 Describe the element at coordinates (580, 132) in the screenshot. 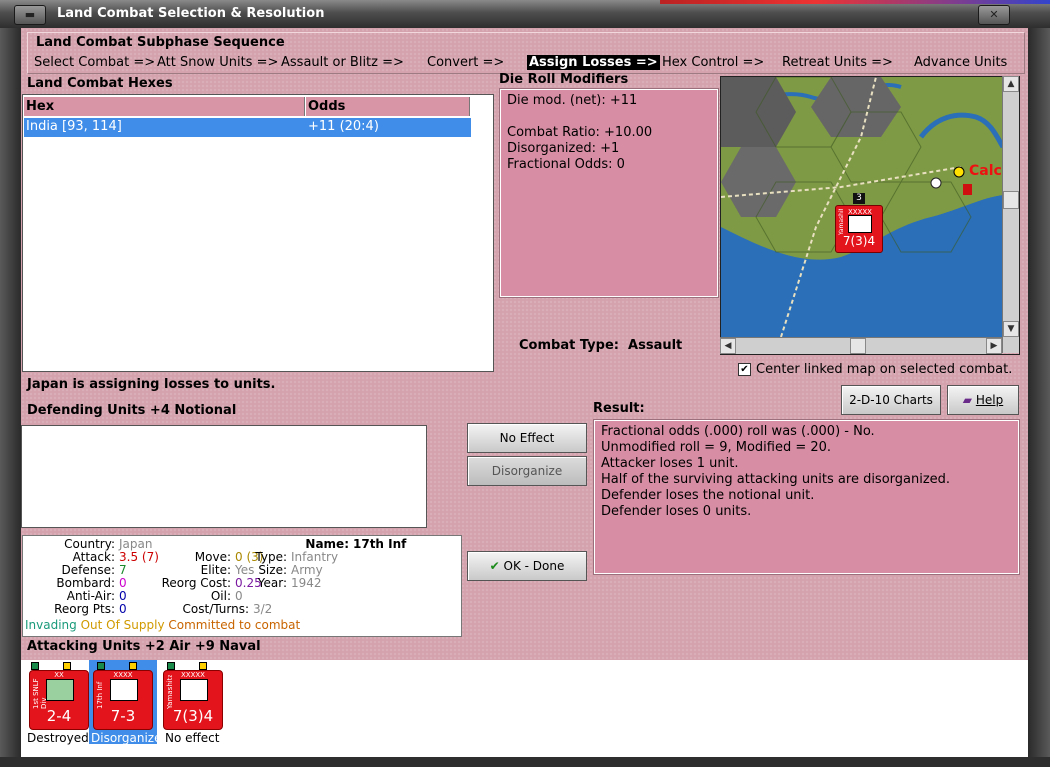

I see `combat-ratio: Combat Ratio: +10.00` at that location.